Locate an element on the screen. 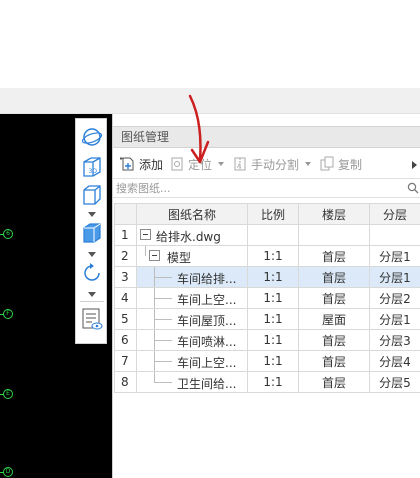 The width and height of the screenshot is (420, 478). layer-cell is located at coordinates (394, 235).